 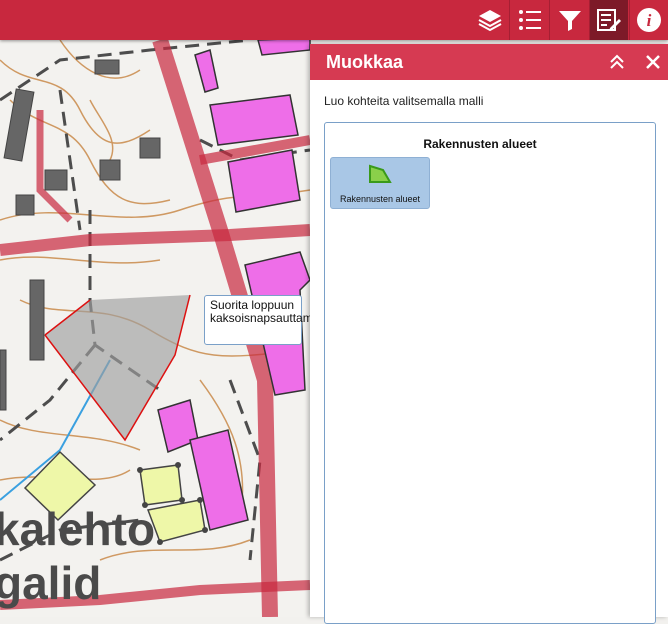 I want to click on filter-icon, so click(x=570, y=21).